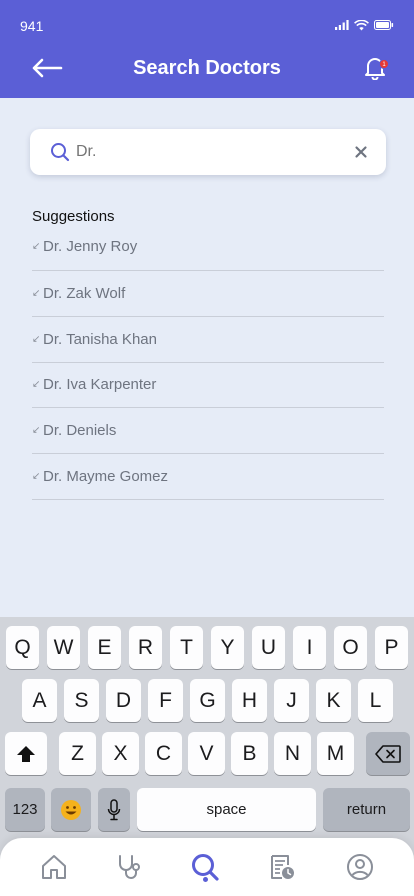 The image size is (414, 896). I want to click on key-r: R, so click(145, 647).